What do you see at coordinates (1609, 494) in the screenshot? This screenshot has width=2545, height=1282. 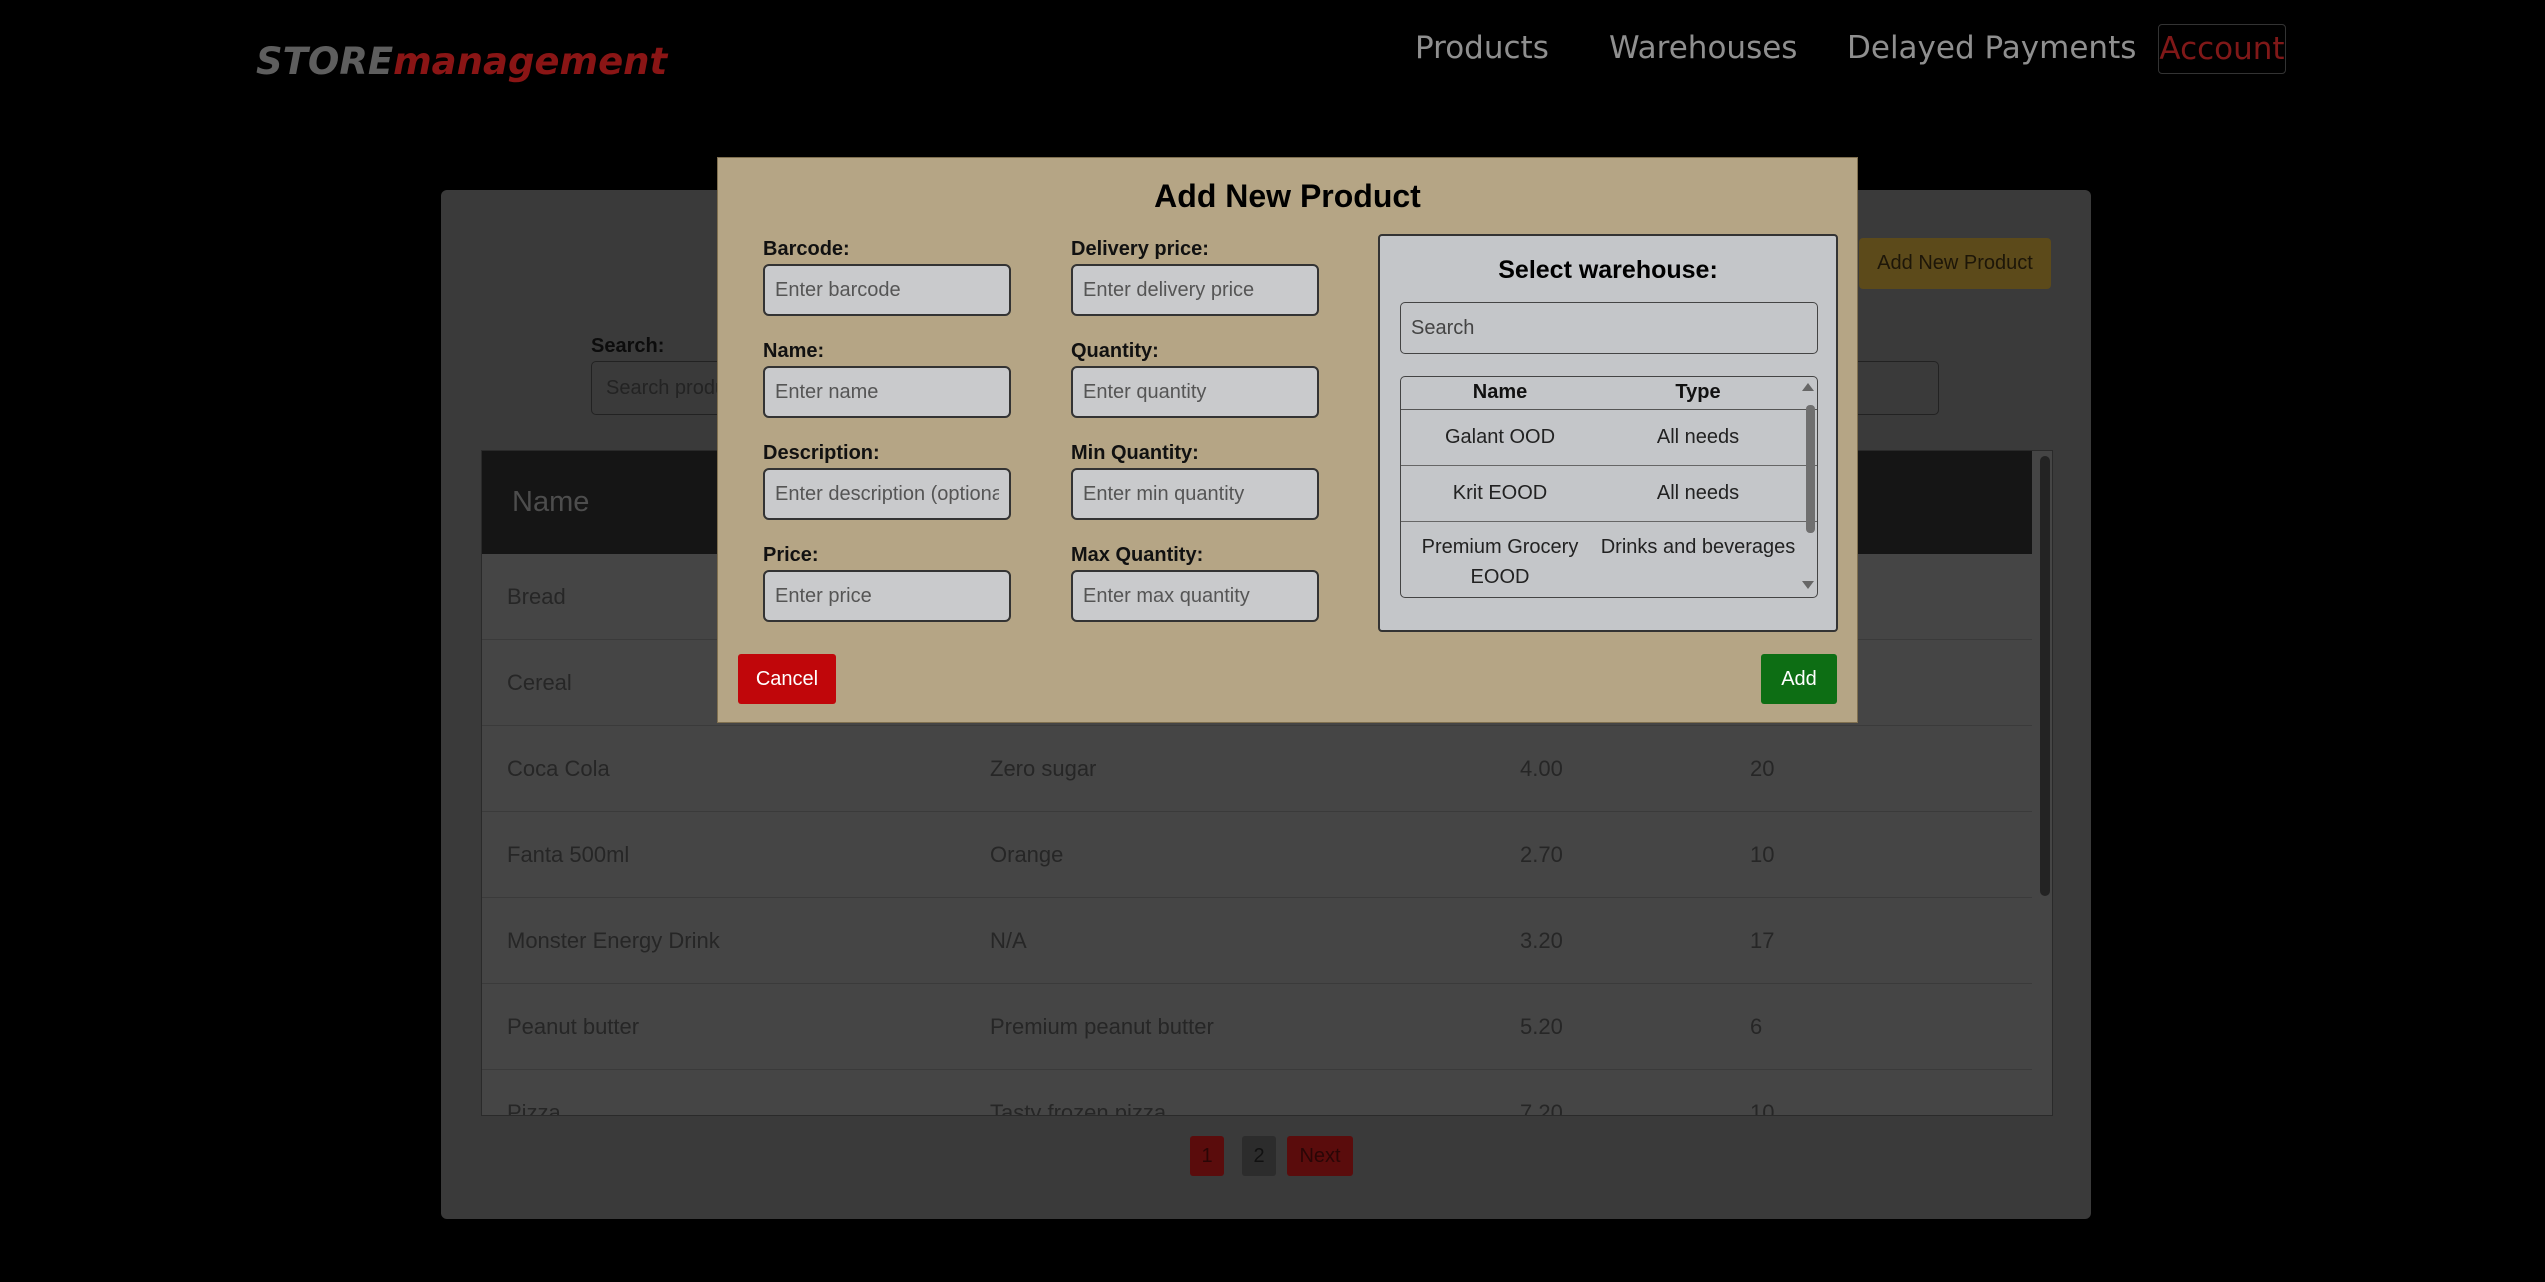 I see `warehouse-row: Krit EOOD All needs` at bounding box center [1609, 494].